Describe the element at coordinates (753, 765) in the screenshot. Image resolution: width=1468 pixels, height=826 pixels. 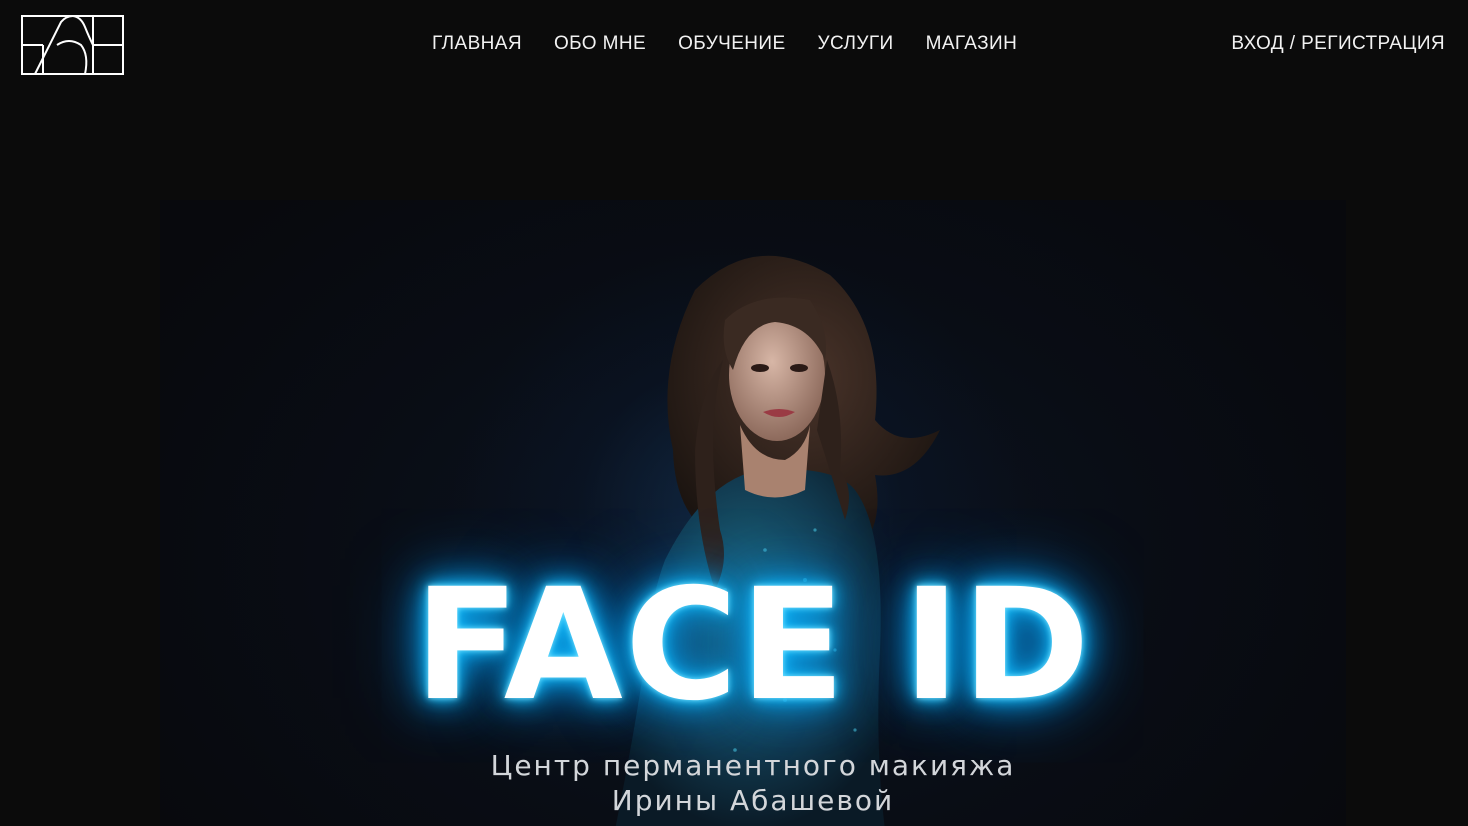
I see `hero-subtitle-line1: Центр перманентного макияжа` at that location.